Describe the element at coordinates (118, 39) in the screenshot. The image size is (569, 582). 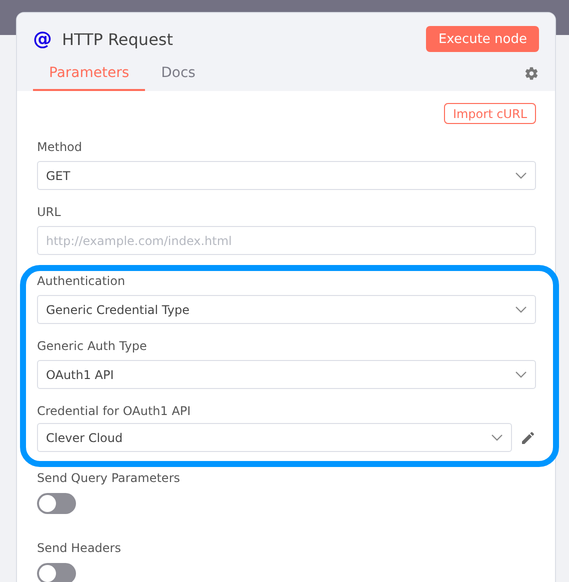
I see `node-title: HTTP Request` at that location.